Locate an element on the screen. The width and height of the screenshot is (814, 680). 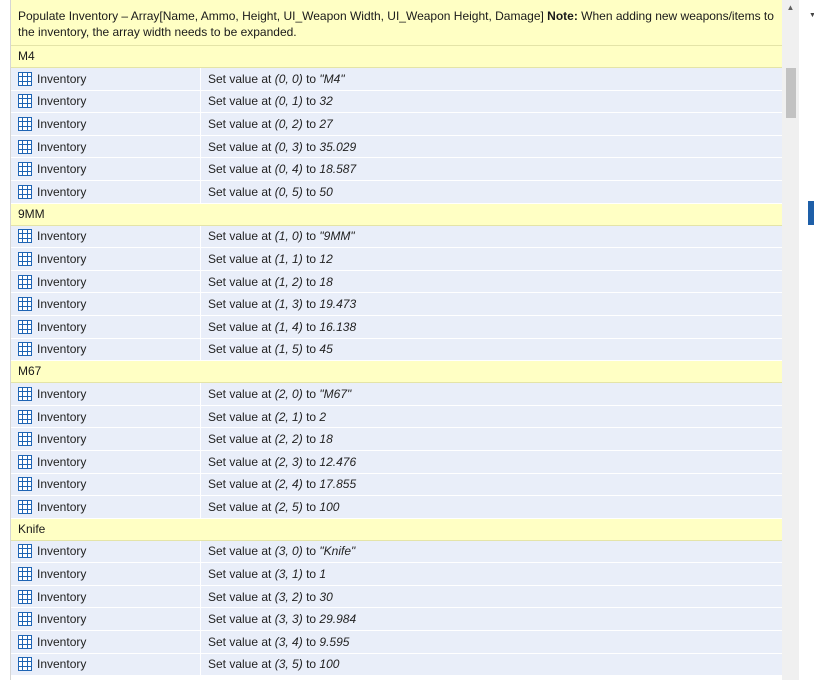
action-row: Inventory Set value at (3, 0) to "Knife" is located at coordinates (396, 552).